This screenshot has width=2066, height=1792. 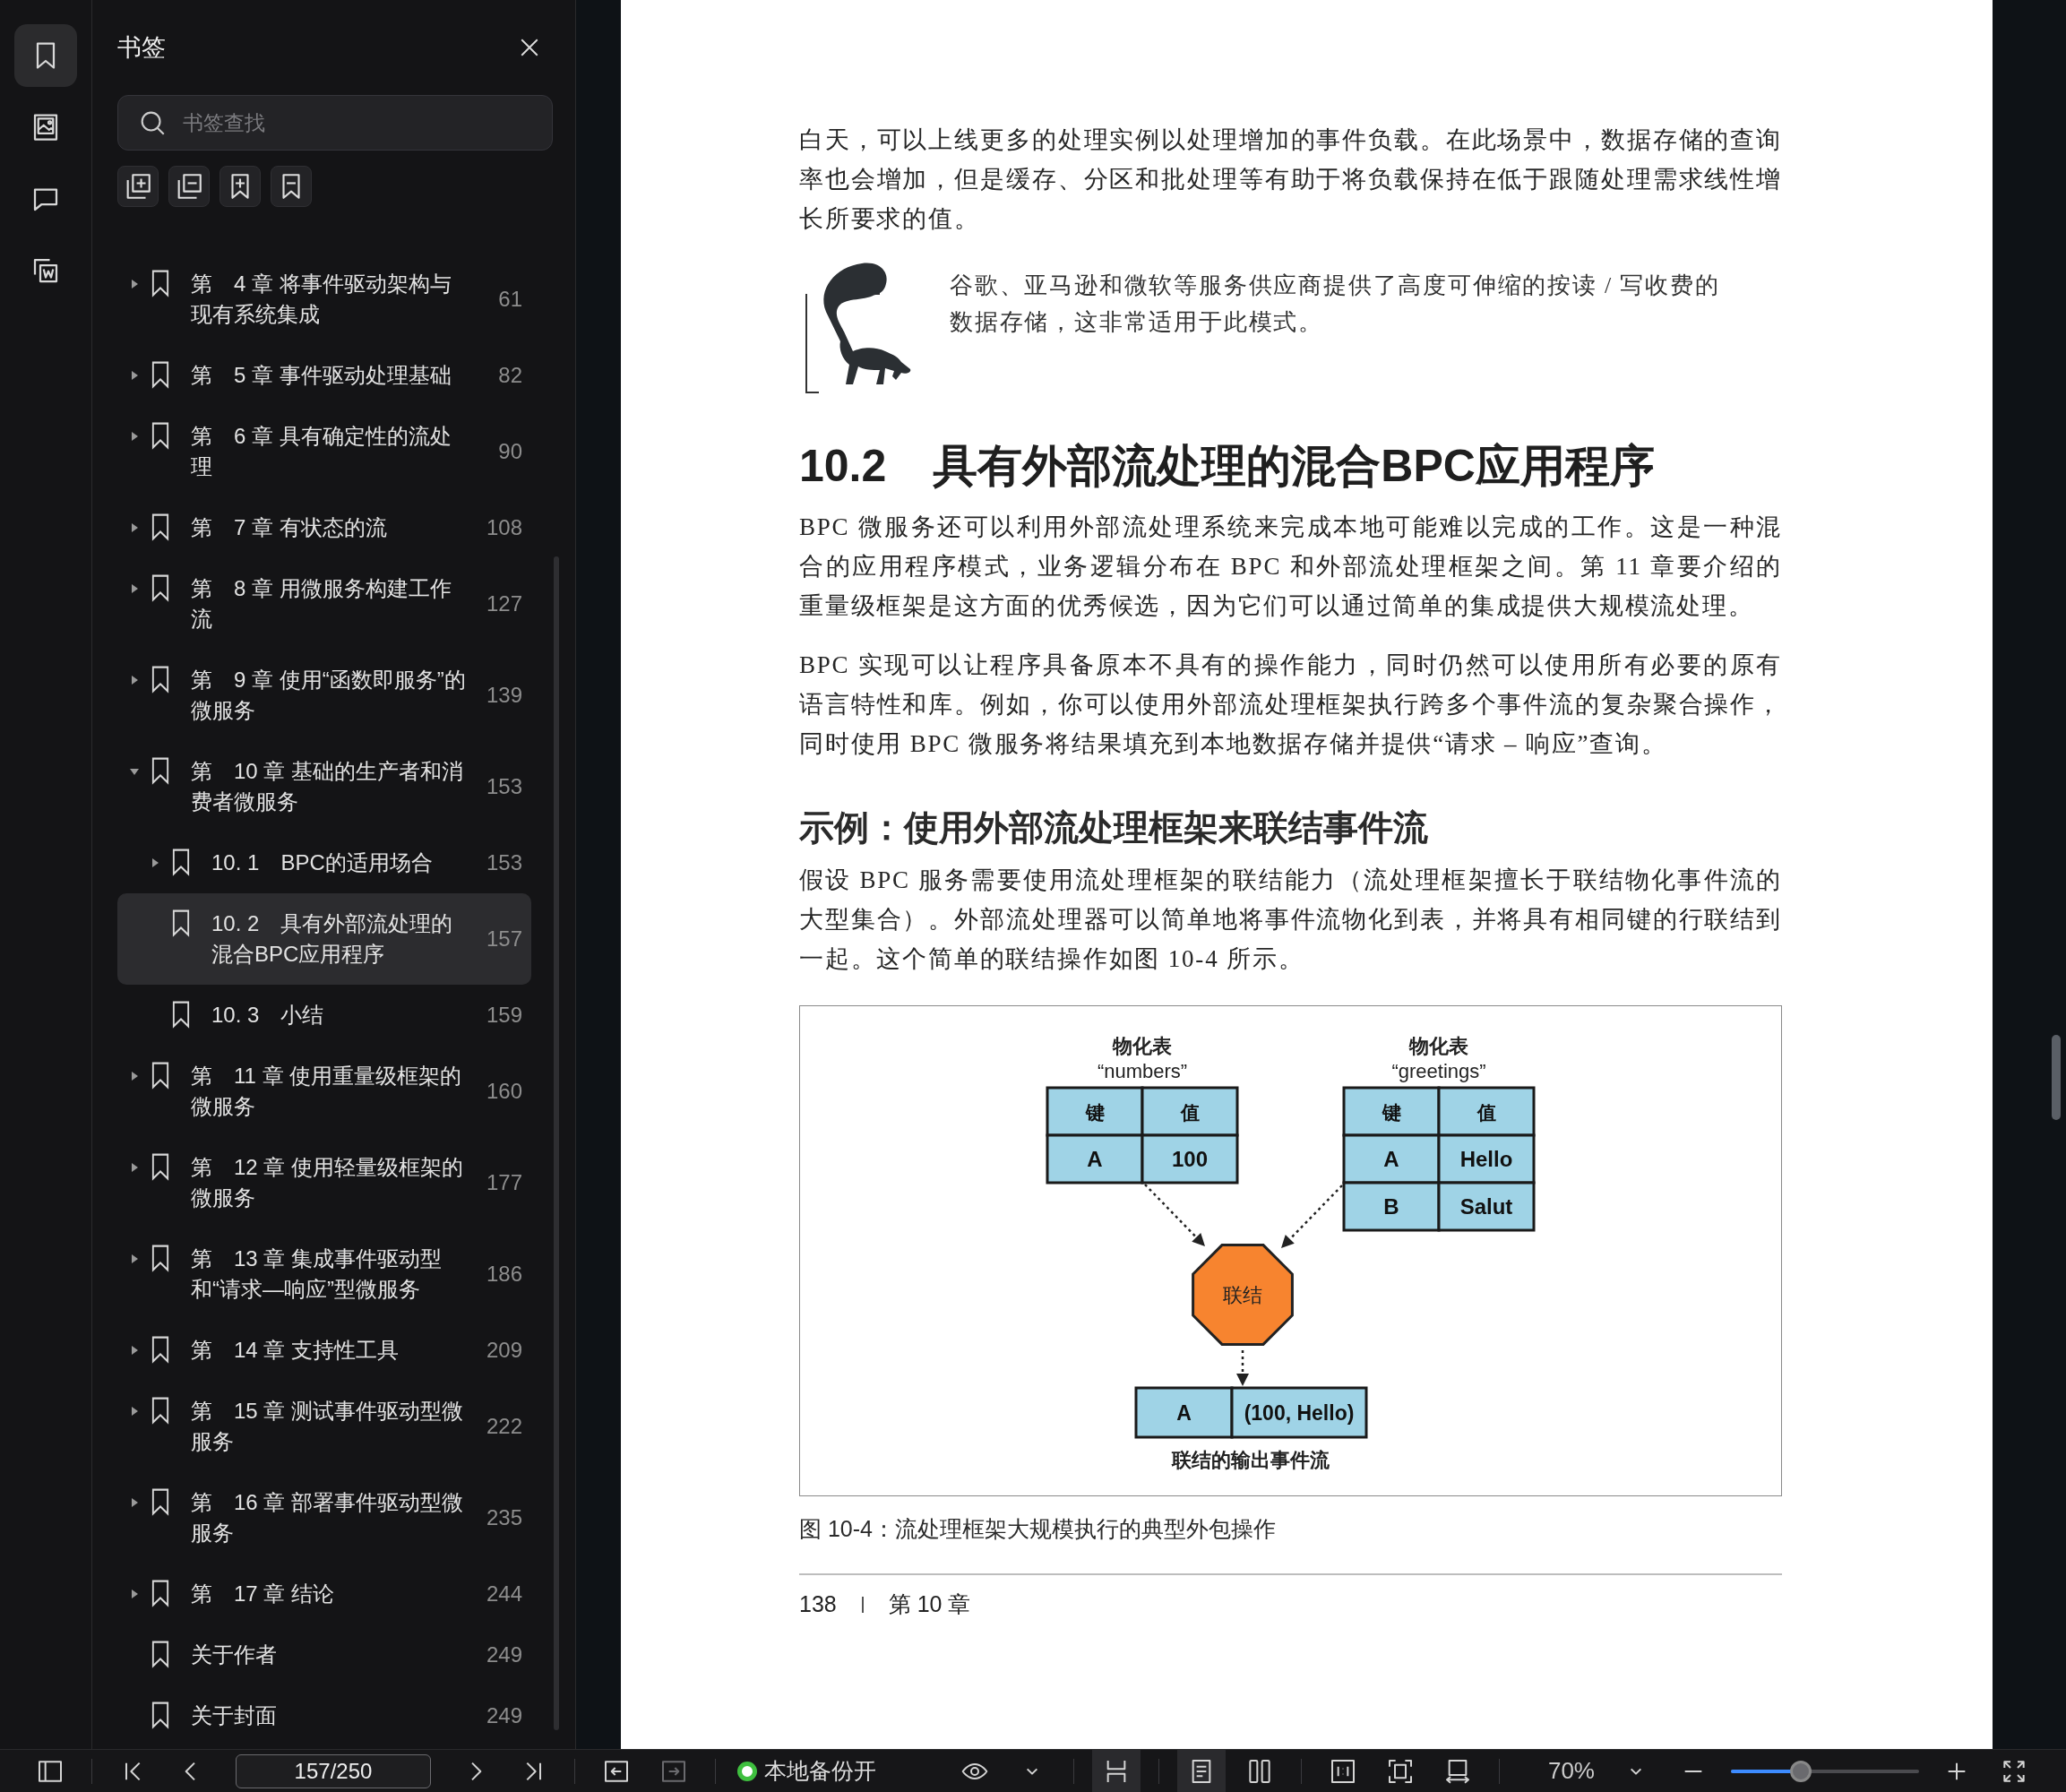 What do you see at coordinates (510, 375) in the screenshot?
I see `page-number: 82` at bounding box center [510, 375].